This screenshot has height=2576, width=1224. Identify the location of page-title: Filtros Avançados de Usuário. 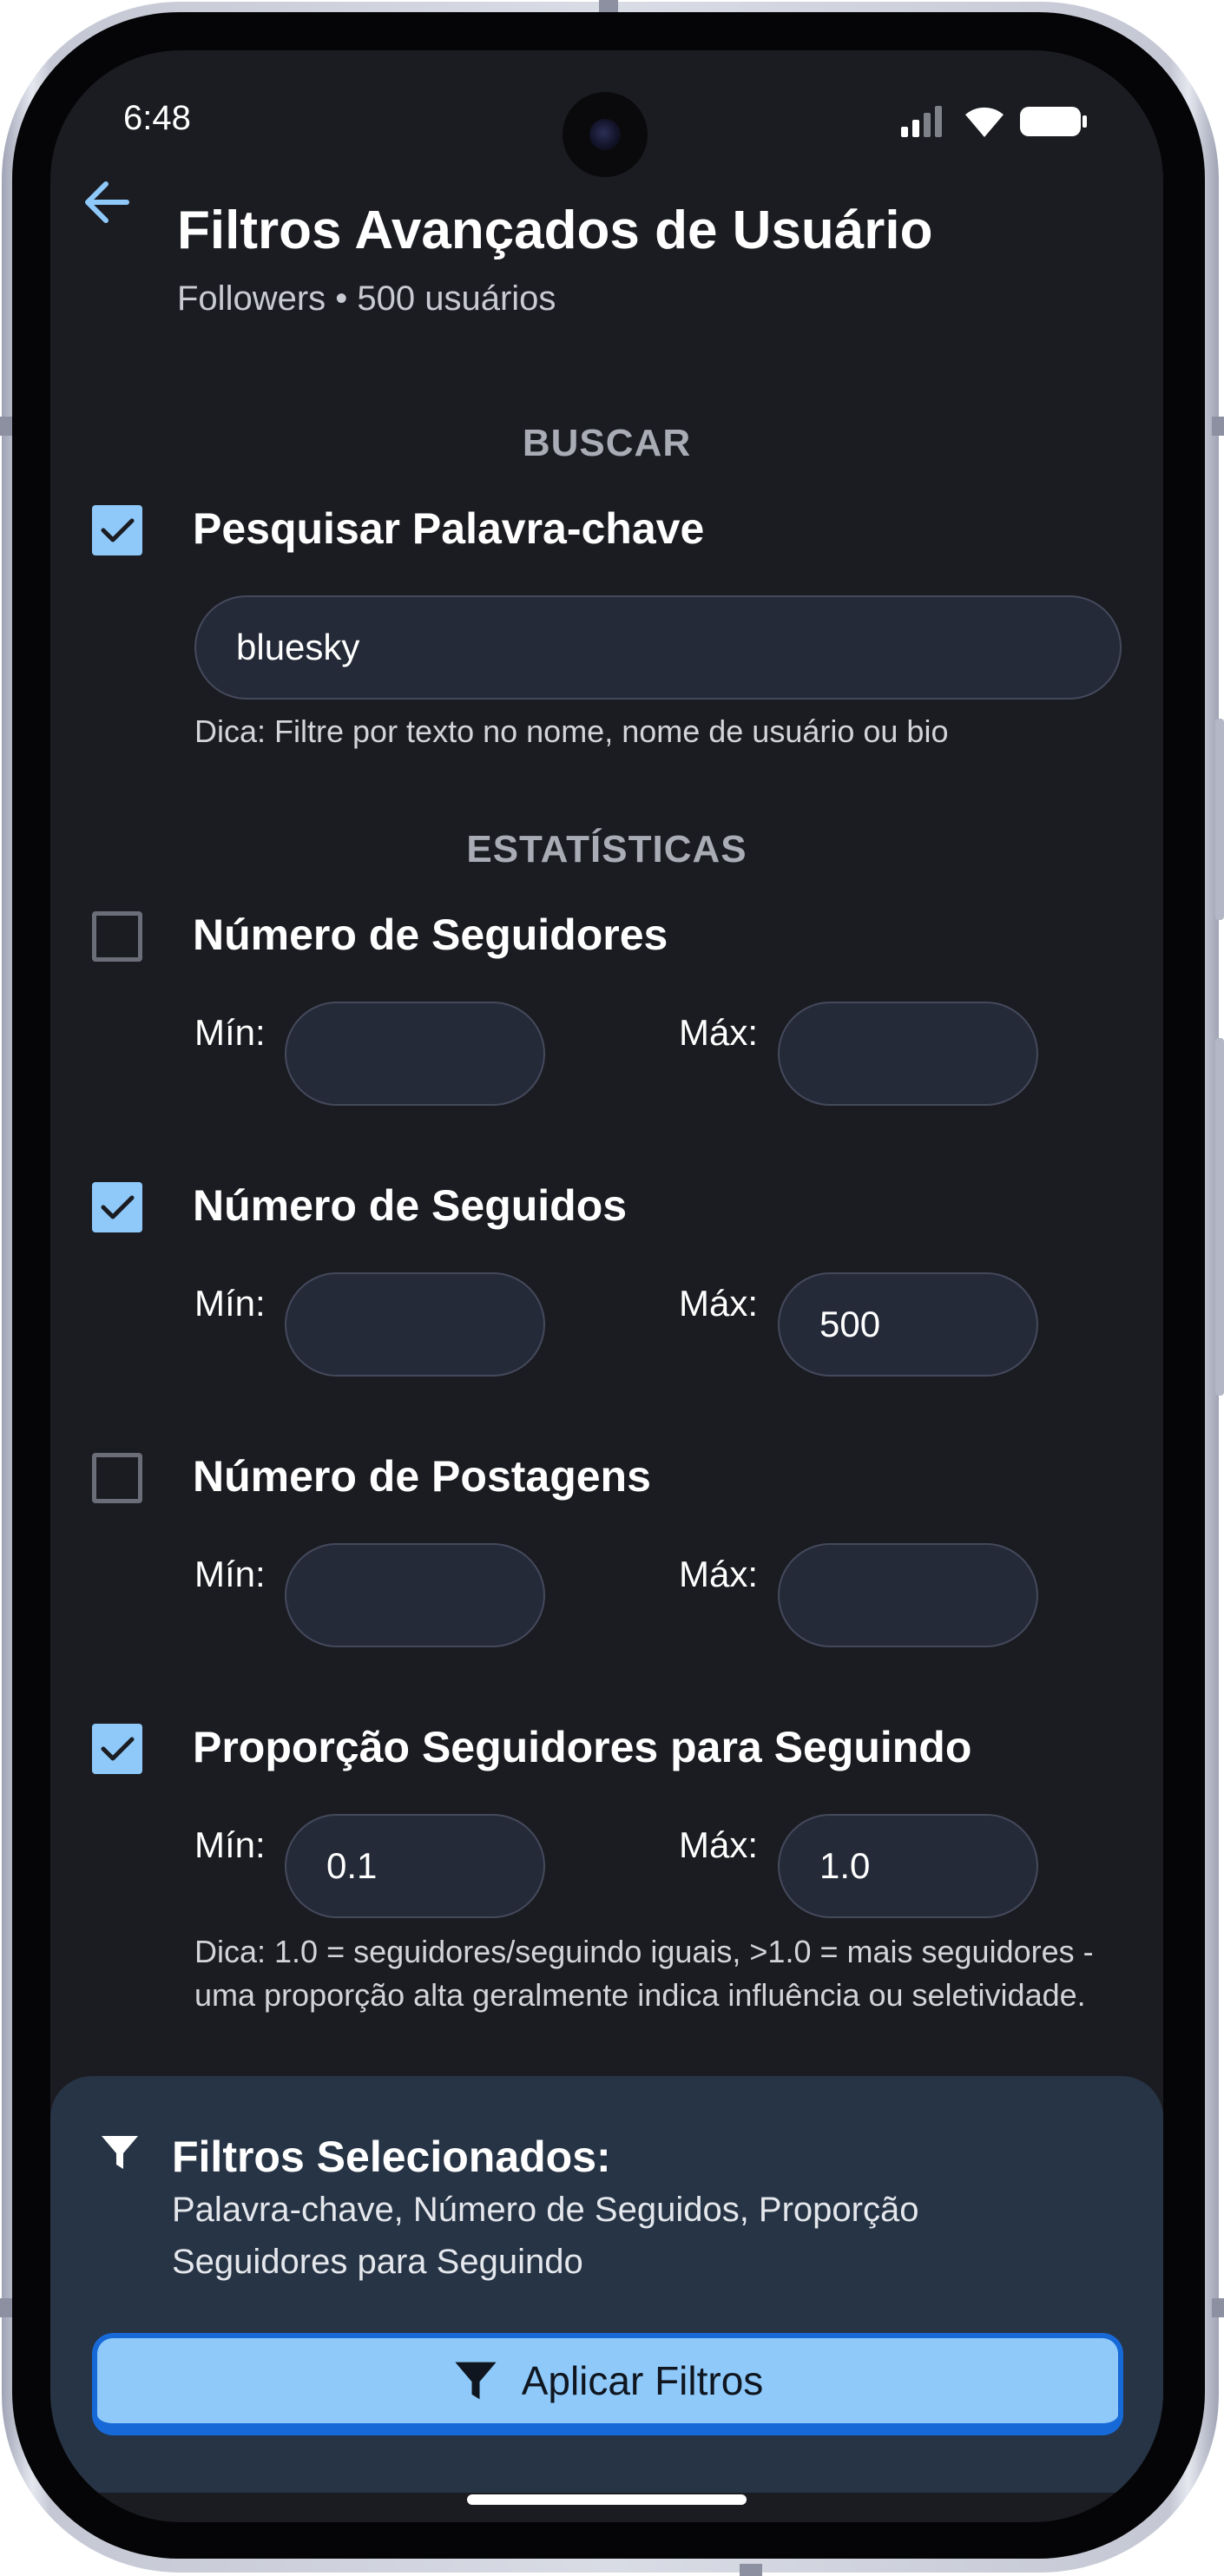
(555, 230).